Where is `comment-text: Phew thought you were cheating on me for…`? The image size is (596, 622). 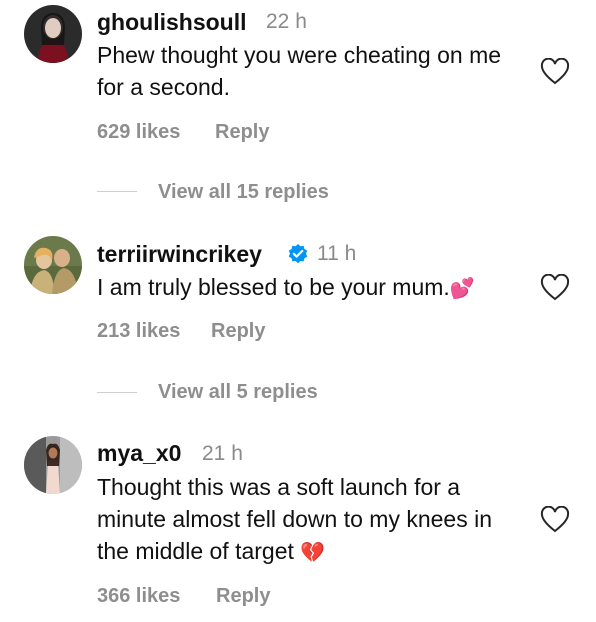
comment-text: Phew thought you were cheating on me for… is located at coordinates (299, 71).